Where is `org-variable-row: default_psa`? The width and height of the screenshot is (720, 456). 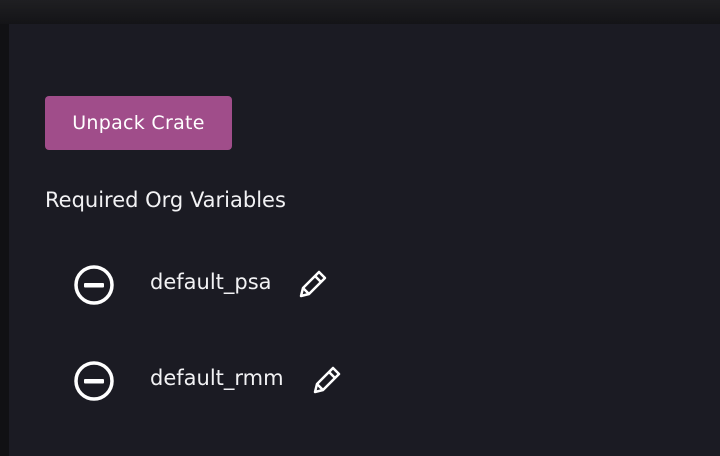
org-variable-row: default_psa is located at coordinates (243, 284).